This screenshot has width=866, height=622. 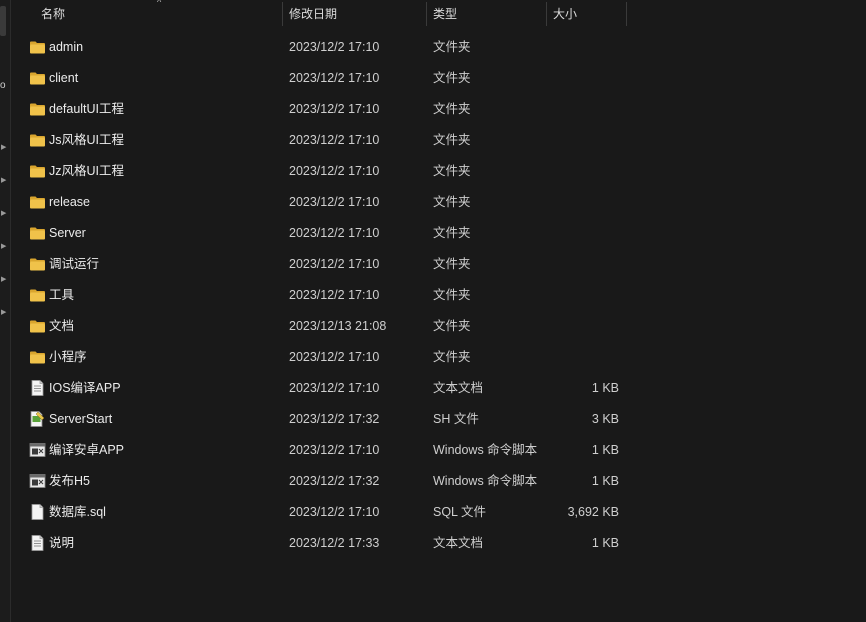 I want to click on column-resize-handle, so click(x=626, y=14).